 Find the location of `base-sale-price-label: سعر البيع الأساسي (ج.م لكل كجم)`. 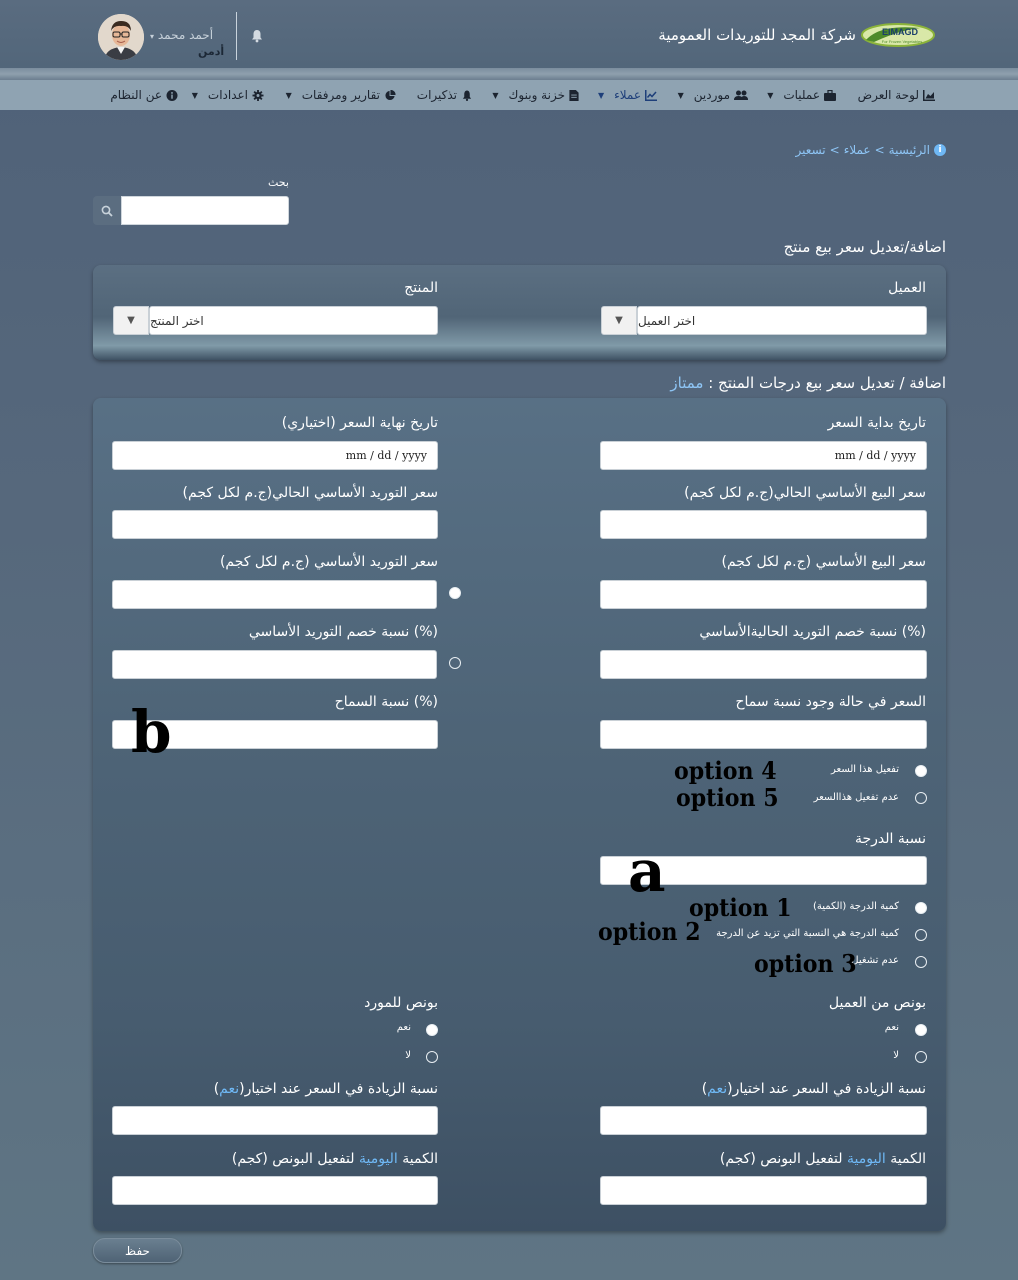

base-sale-price-label: سعر البيع الأساسي (ج.م لكل كجم) is located at coordinates (823, 562).